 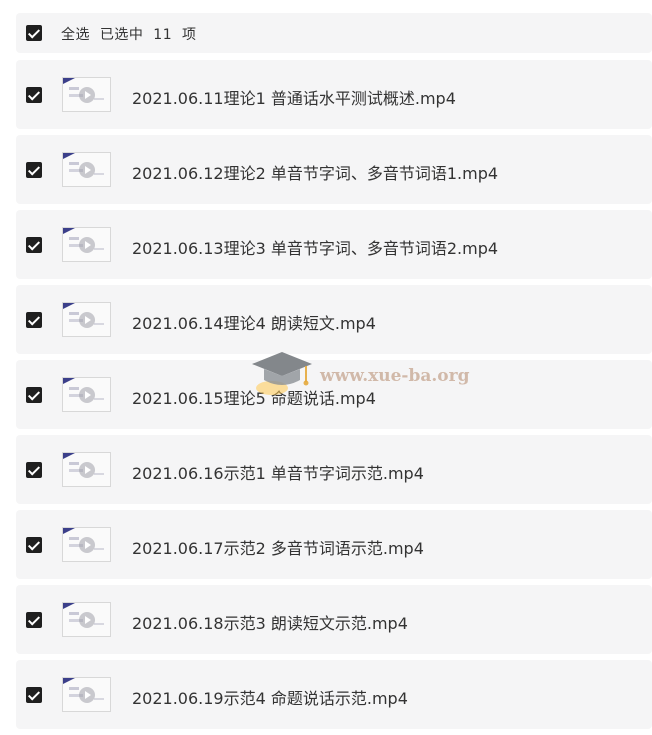 I want to click on file-name: 2021.06.11理论1 普通话水平测试概述.mp4, so click(x=294, y=97).